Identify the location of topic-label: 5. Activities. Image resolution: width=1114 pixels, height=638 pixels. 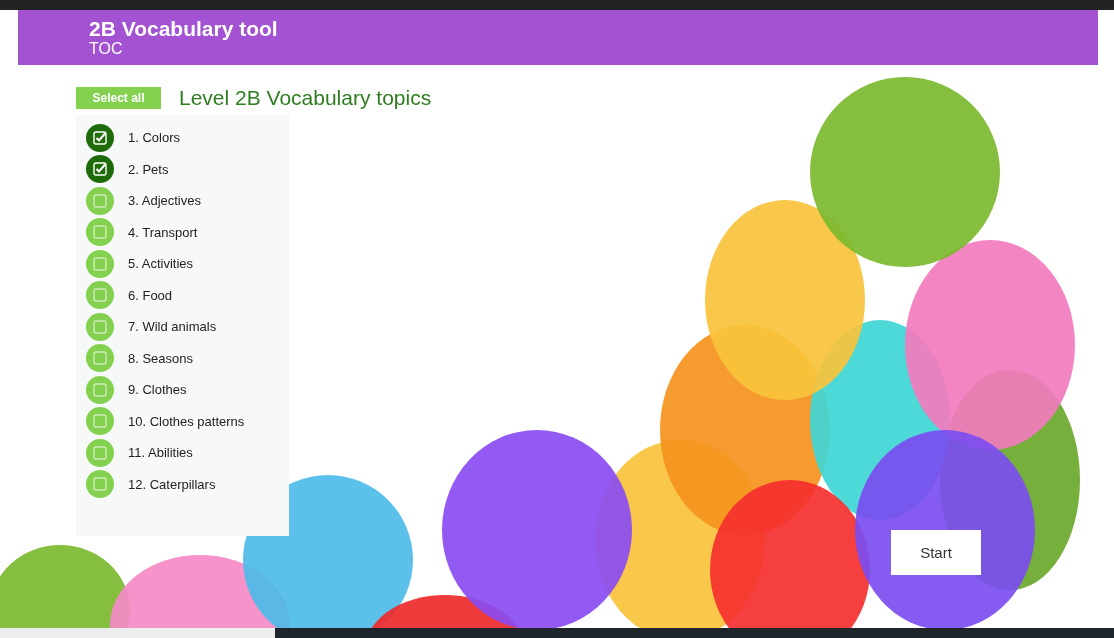
(161, 264).